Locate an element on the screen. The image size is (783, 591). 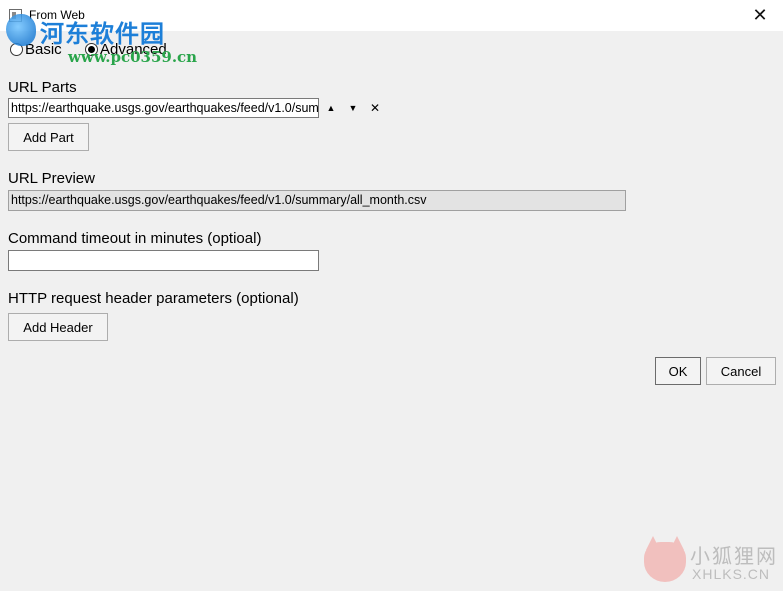
watermark-cn-text-2: 小狐狸网 is located at coordinates (734, 557).